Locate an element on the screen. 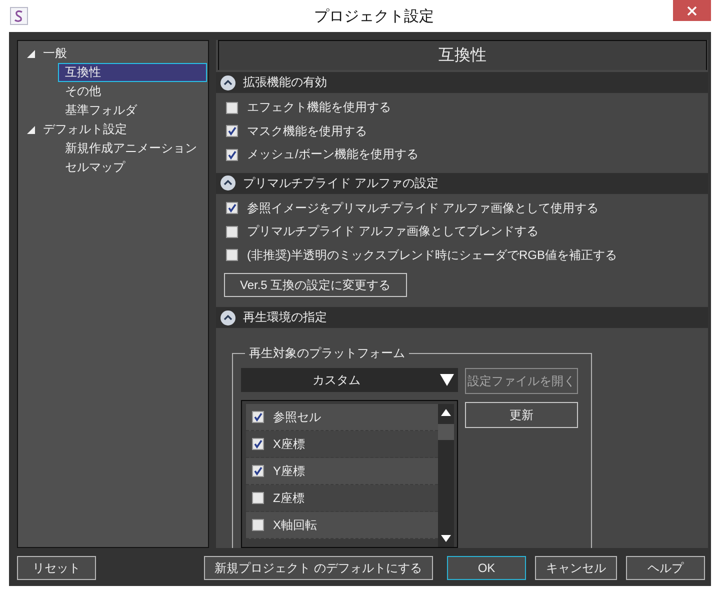 The height and width of the screenshot is (594, 720). tree-item: 基準フォルダ is located at coordinates (132, 110).